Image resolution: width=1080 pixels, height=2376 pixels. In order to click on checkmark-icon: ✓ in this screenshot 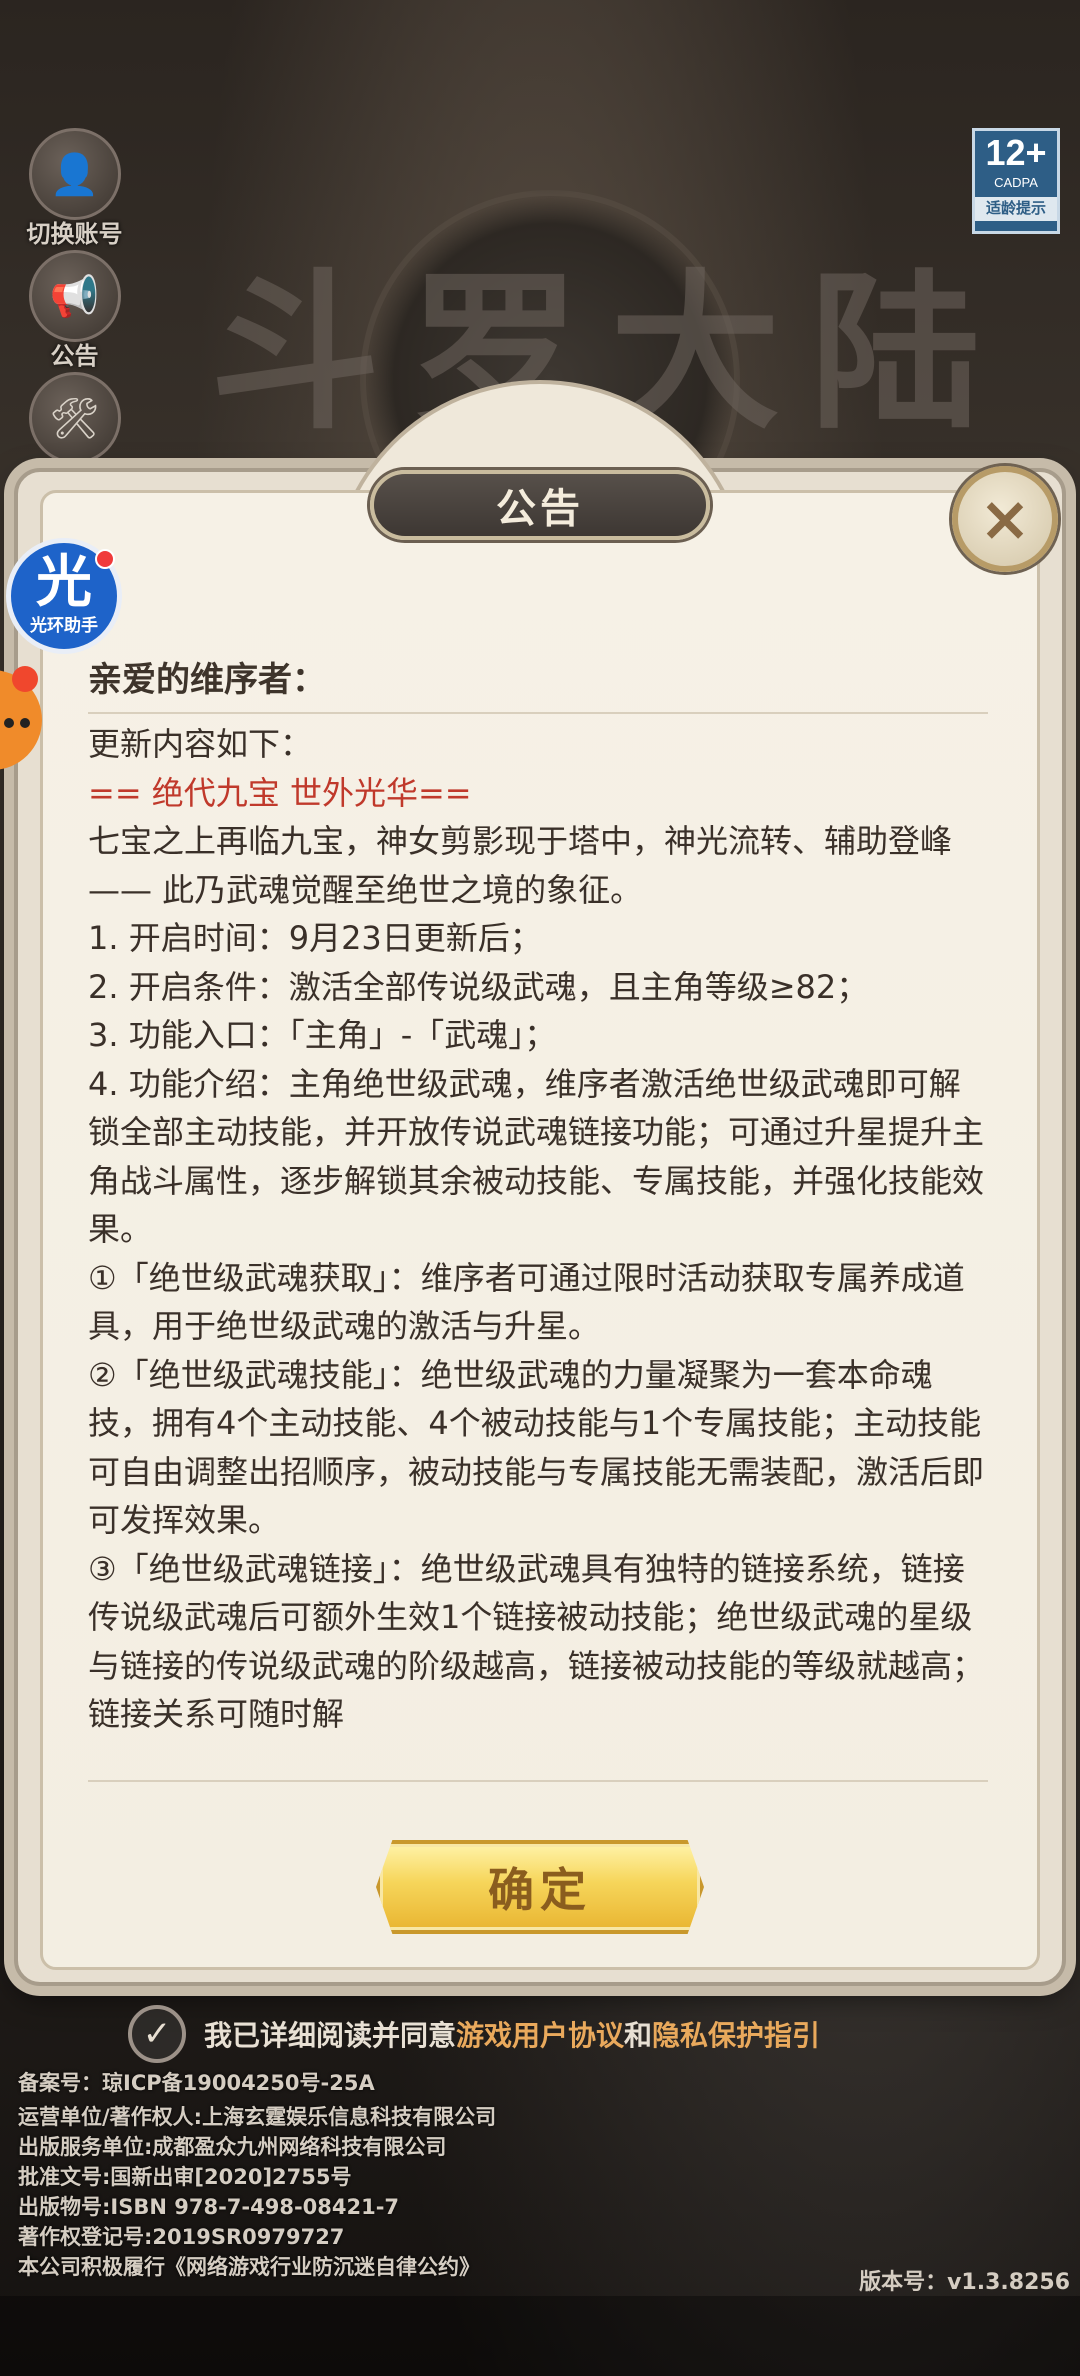, I will do `click(157, 2034)`.